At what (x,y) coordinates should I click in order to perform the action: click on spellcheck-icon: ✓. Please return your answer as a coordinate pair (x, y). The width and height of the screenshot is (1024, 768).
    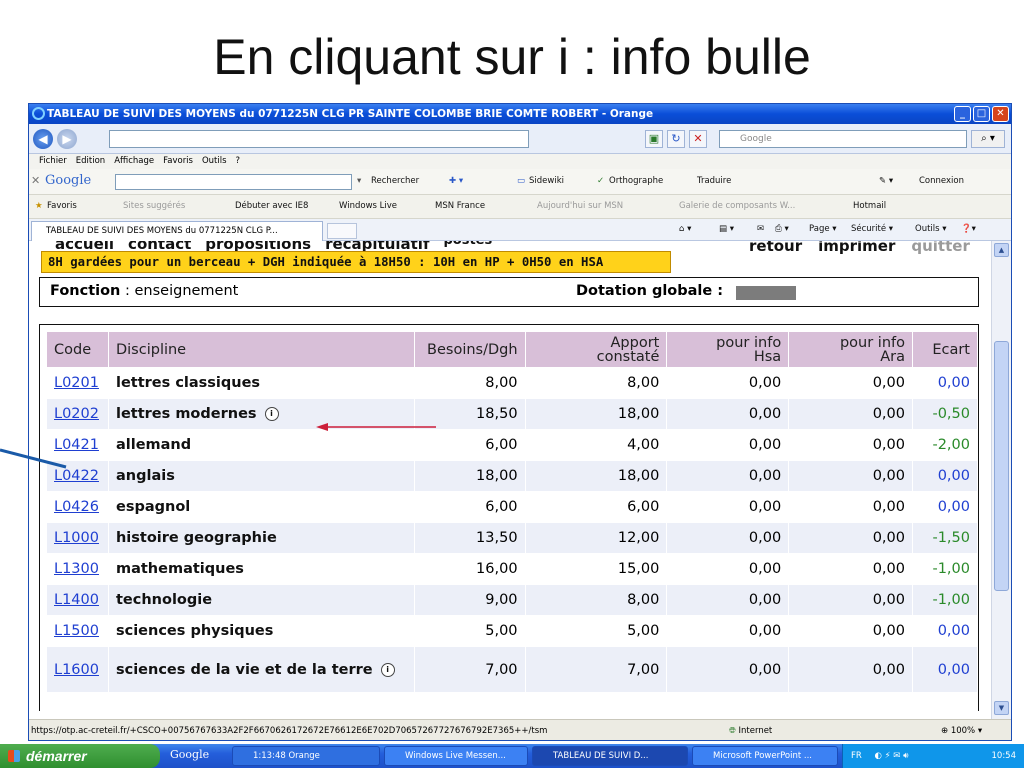
    Looking at the image, I should click on (600, 181).